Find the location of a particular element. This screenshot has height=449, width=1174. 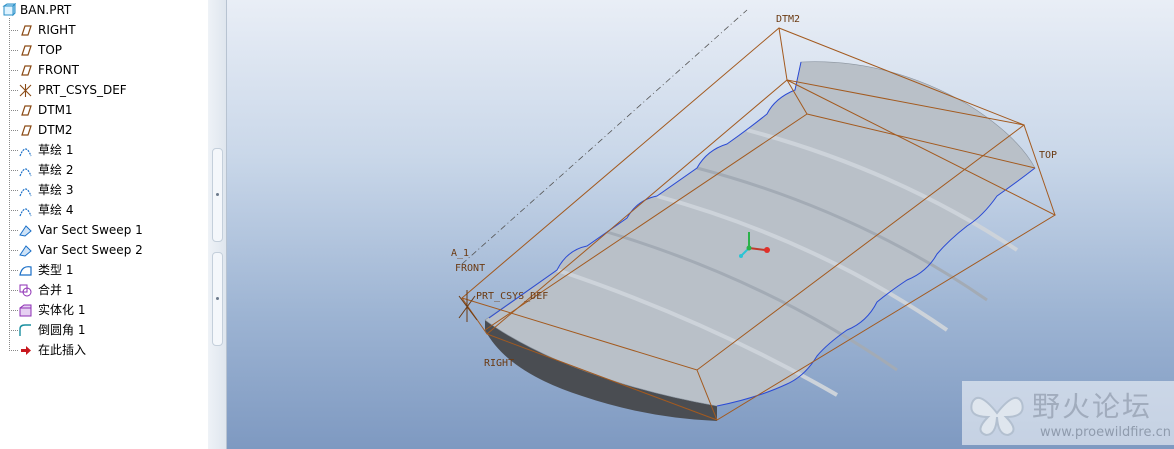

watermark-url: www.proewildfire.cn is located at coordinates (1105, 432).